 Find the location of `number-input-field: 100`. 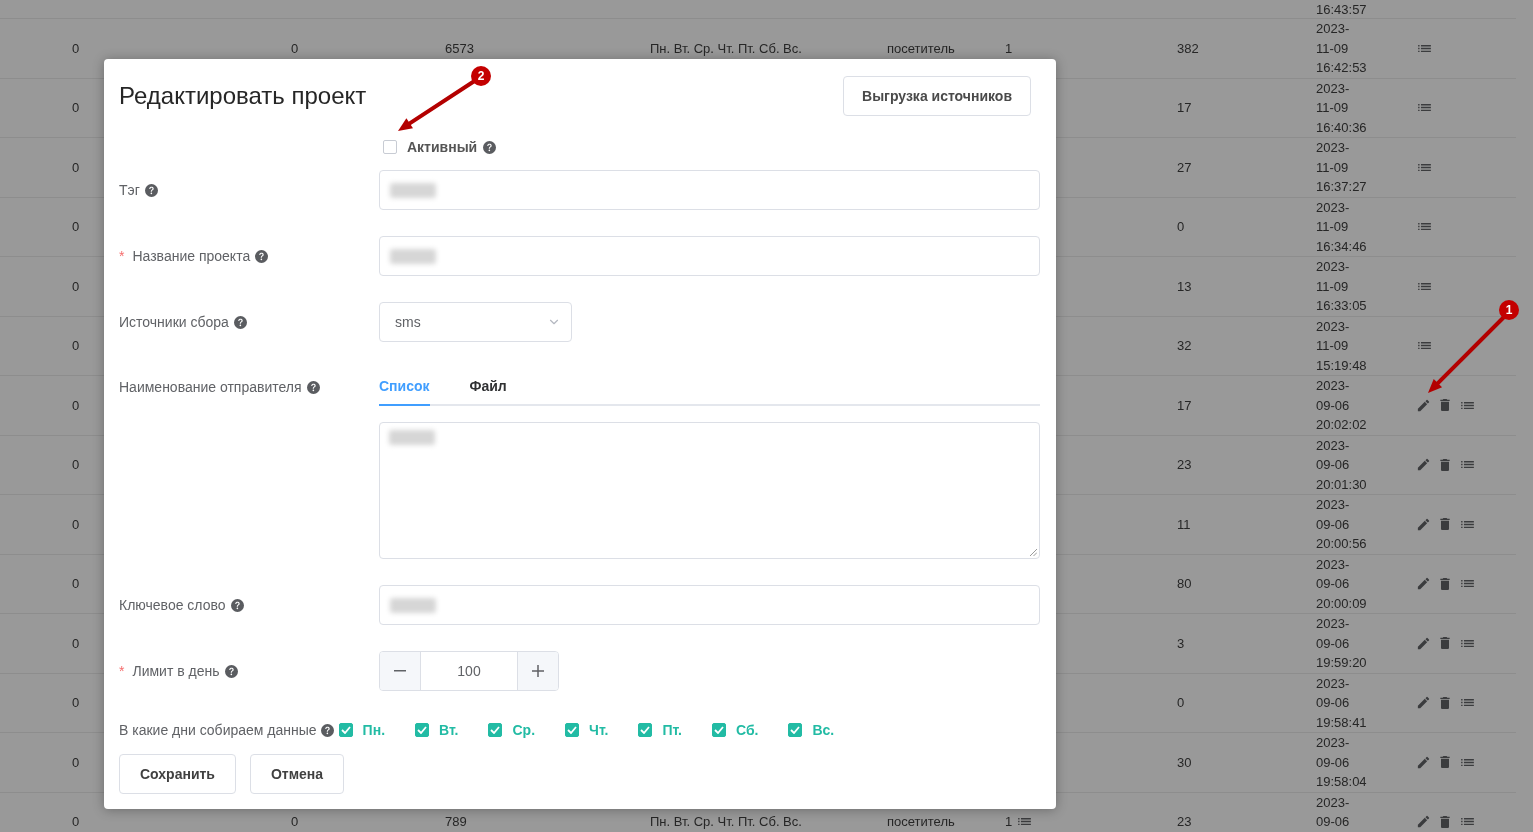

number-input-field: 100 is located at coordinates (469, 671).